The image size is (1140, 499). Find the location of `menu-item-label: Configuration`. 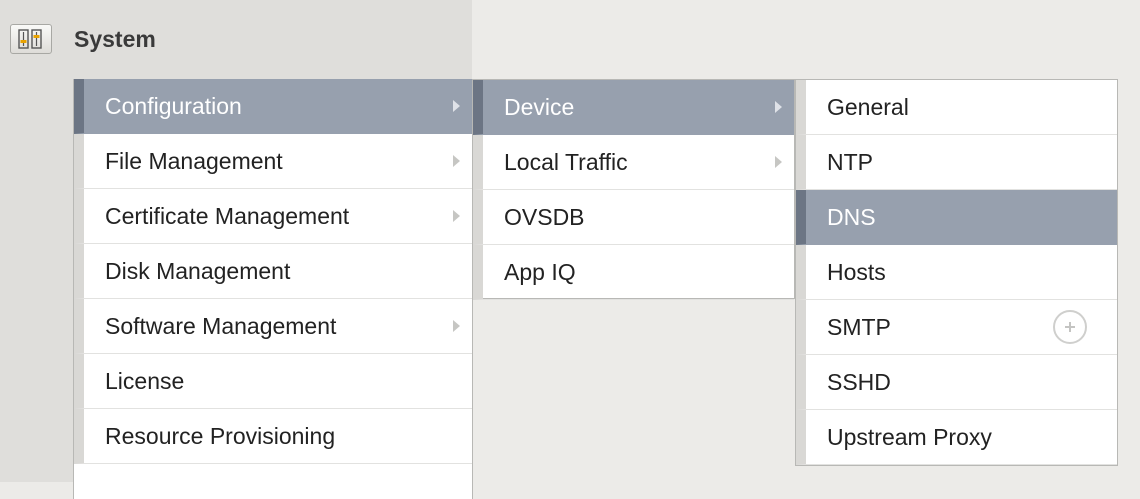

menu-item-label: Configuration is located at coordinates (173, 105).